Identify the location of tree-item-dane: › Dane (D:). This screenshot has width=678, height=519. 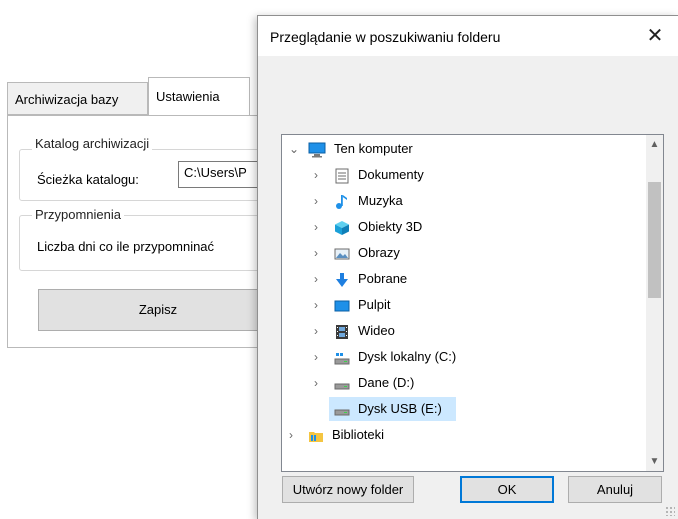
(465, 383).